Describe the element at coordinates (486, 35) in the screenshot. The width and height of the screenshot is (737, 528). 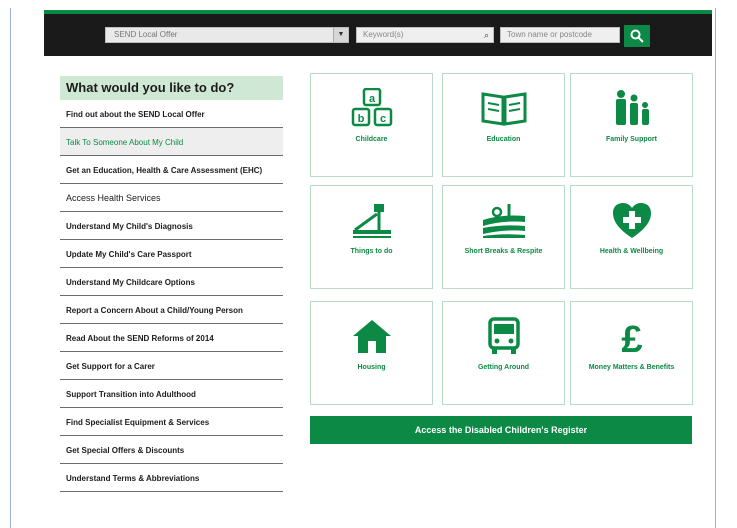
I see `search-icon: ⌕` at that location.